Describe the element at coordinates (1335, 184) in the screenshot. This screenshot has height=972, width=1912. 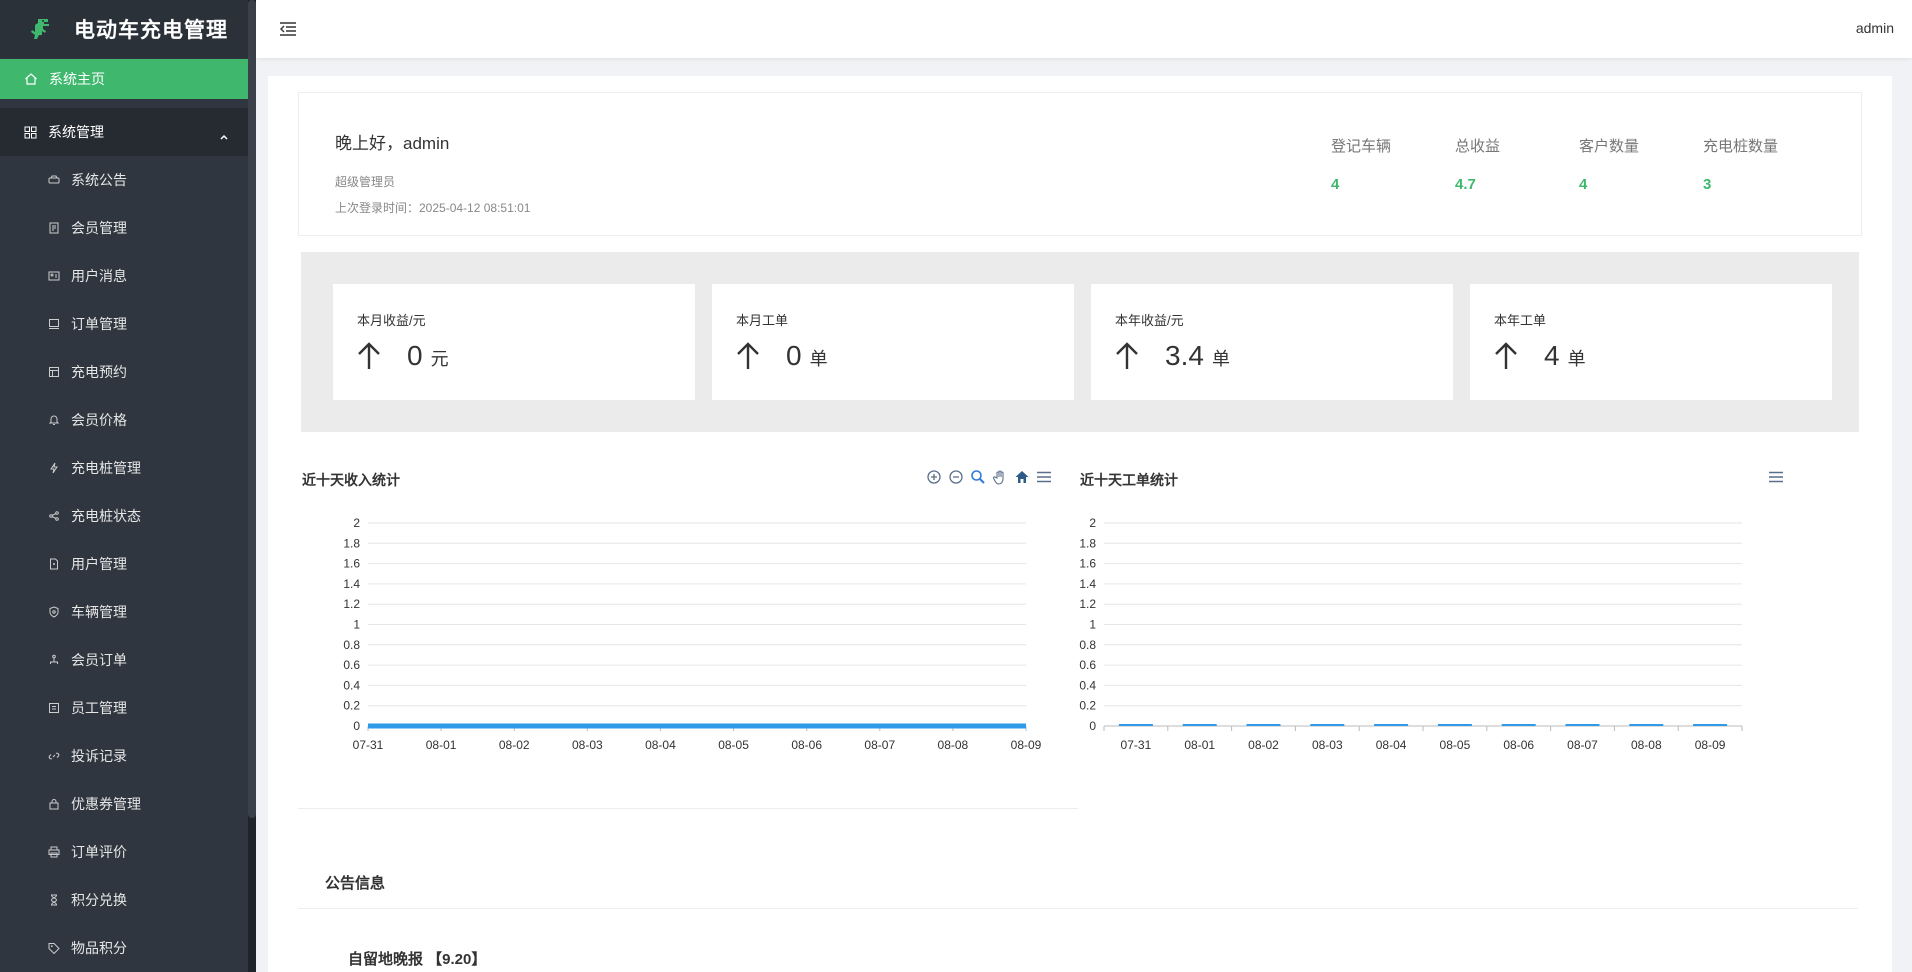
I see `stat-value: 4` at that location.